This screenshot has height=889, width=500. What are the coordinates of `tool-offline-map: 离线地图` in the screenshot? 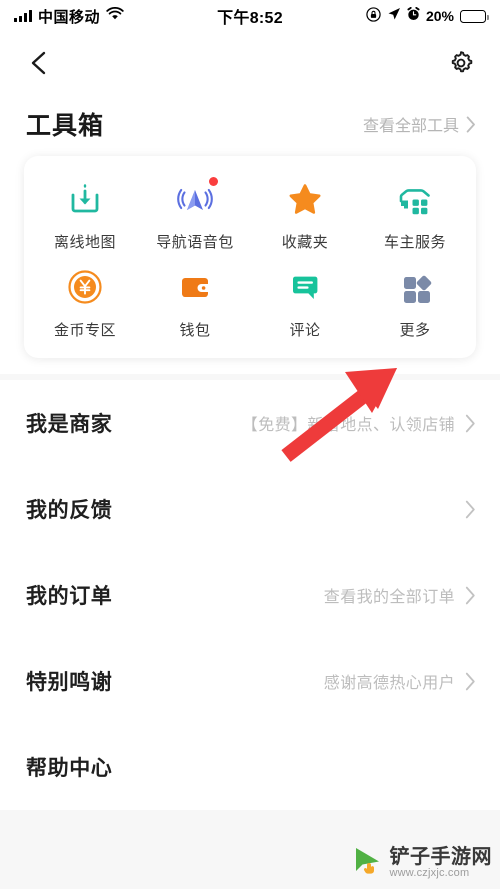 It's located at (85, 215).